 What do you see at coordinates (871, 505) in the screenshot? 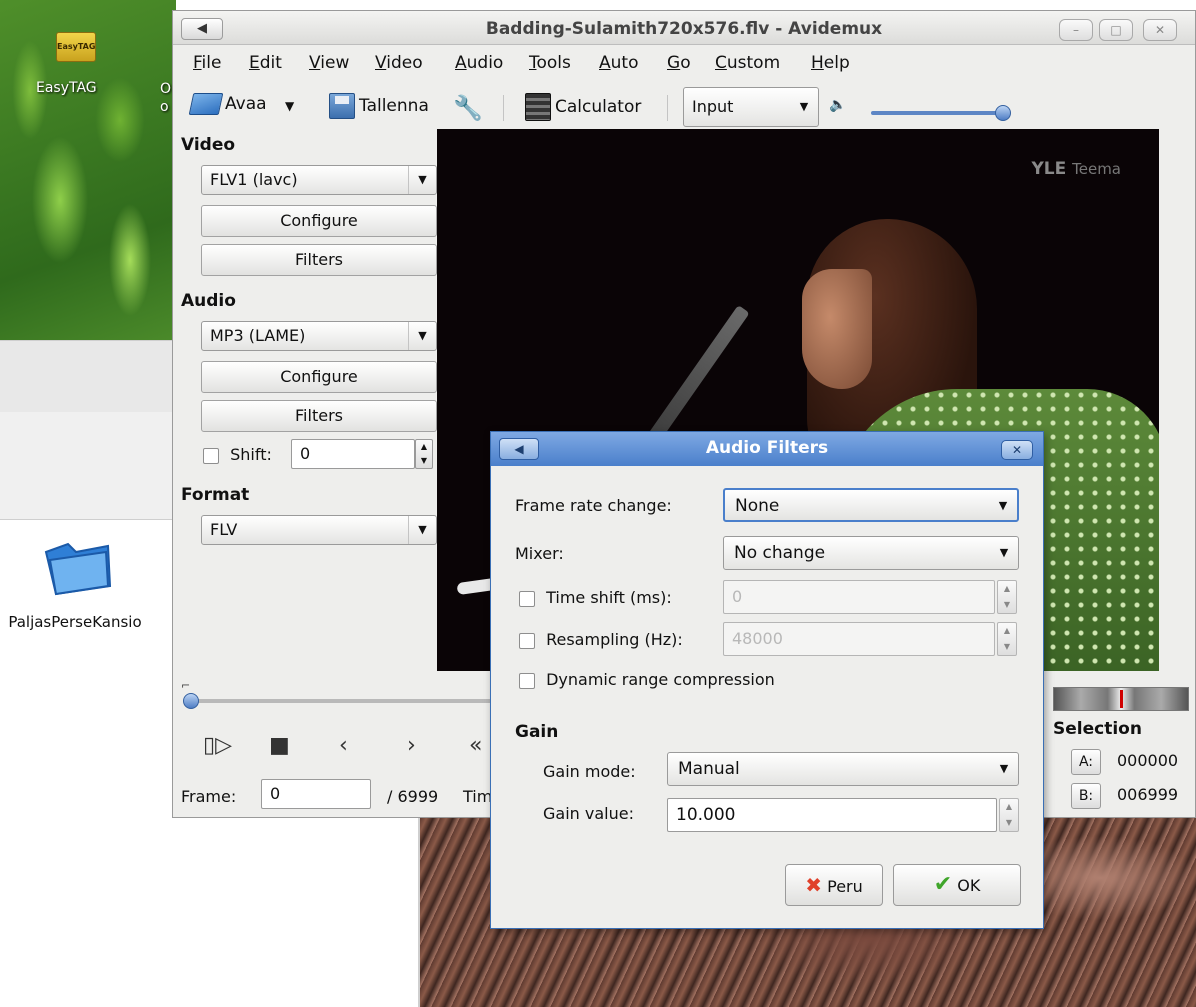
I see `frame-rate-combo: None ▼` at bounding box center [871, 505].